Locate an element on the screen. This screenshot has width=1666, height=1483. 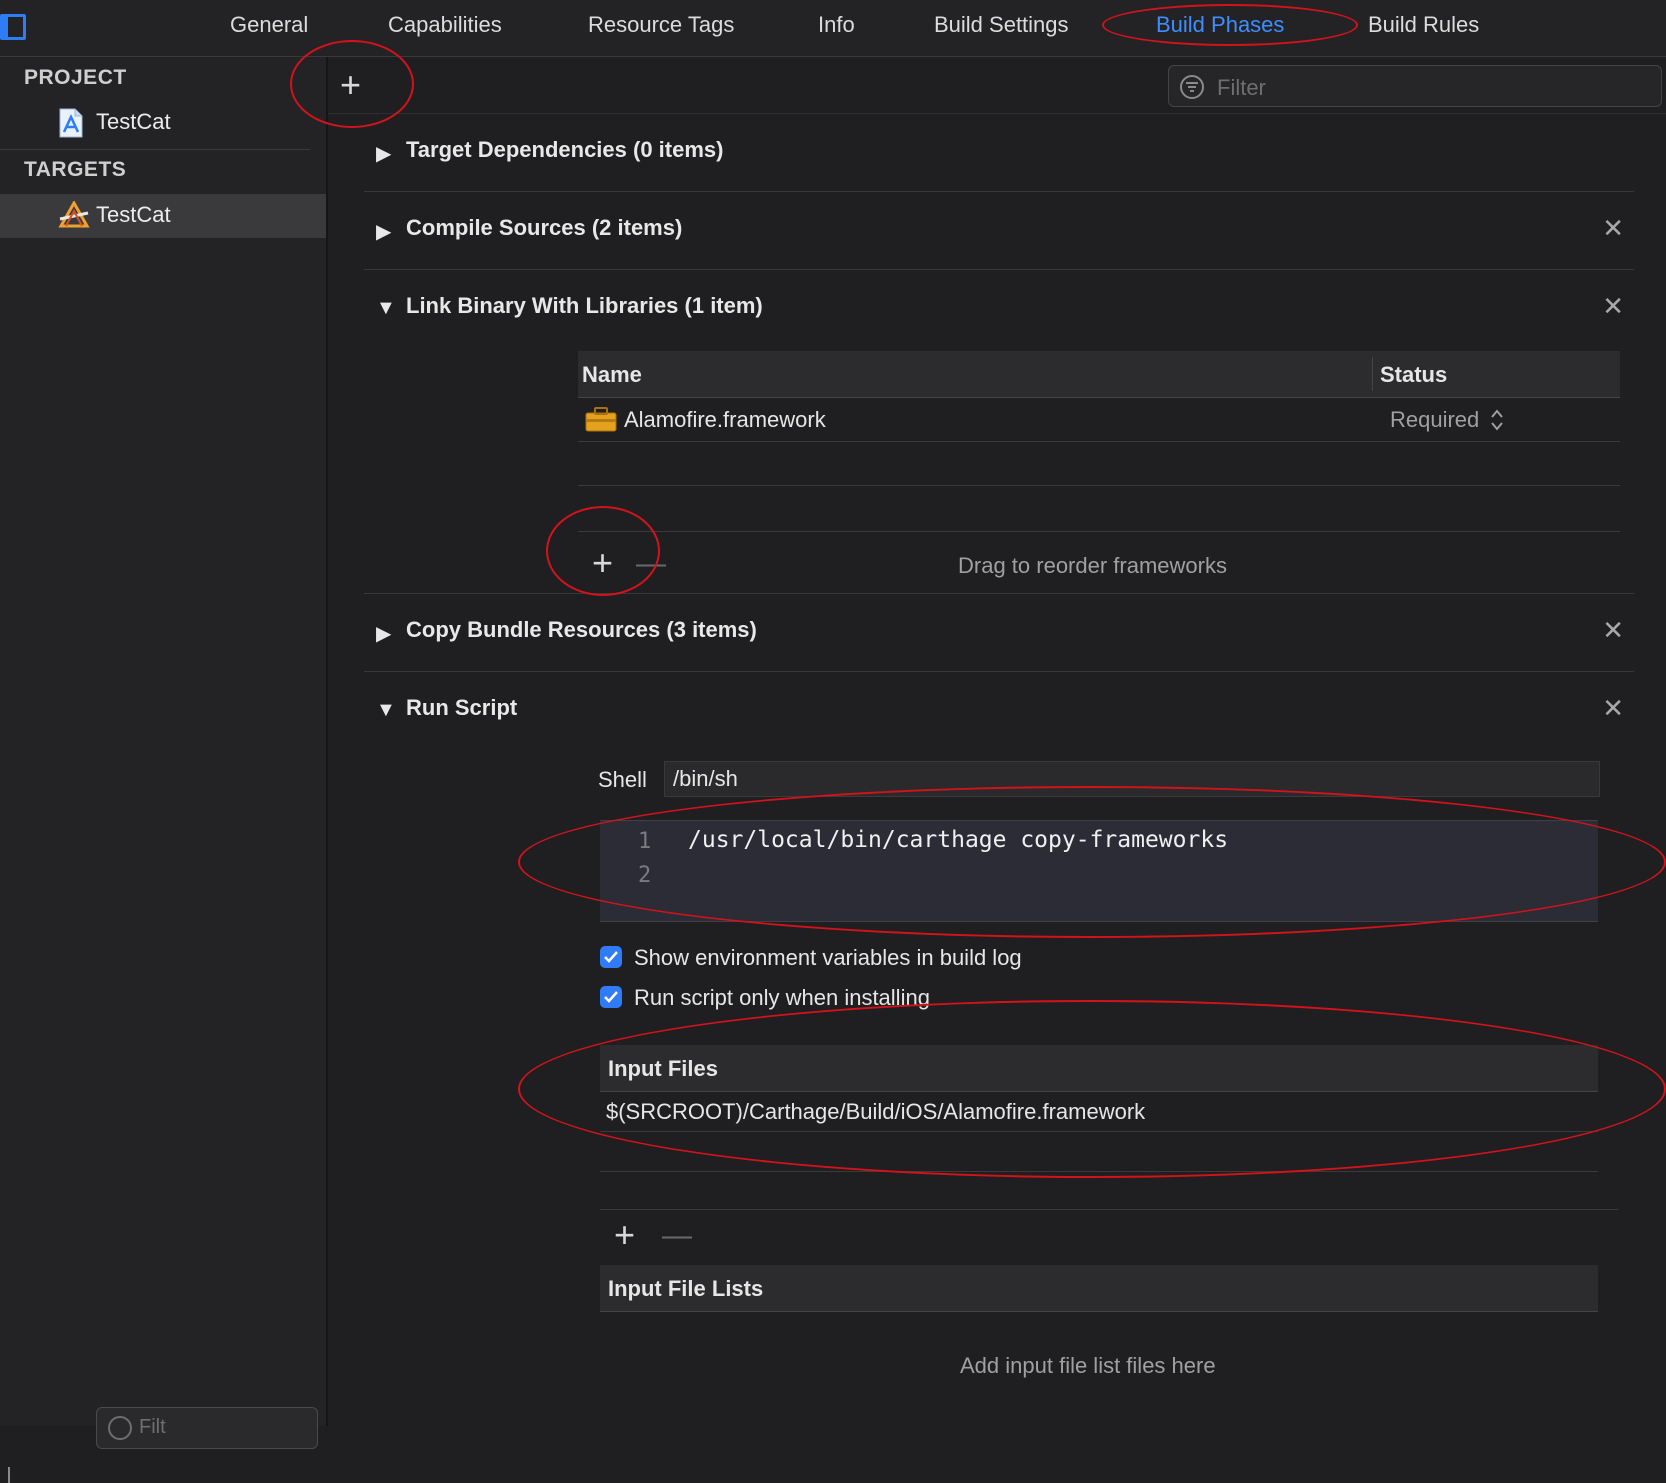
libraries-table-header: Name Status is located at coordinates (1099, 374).